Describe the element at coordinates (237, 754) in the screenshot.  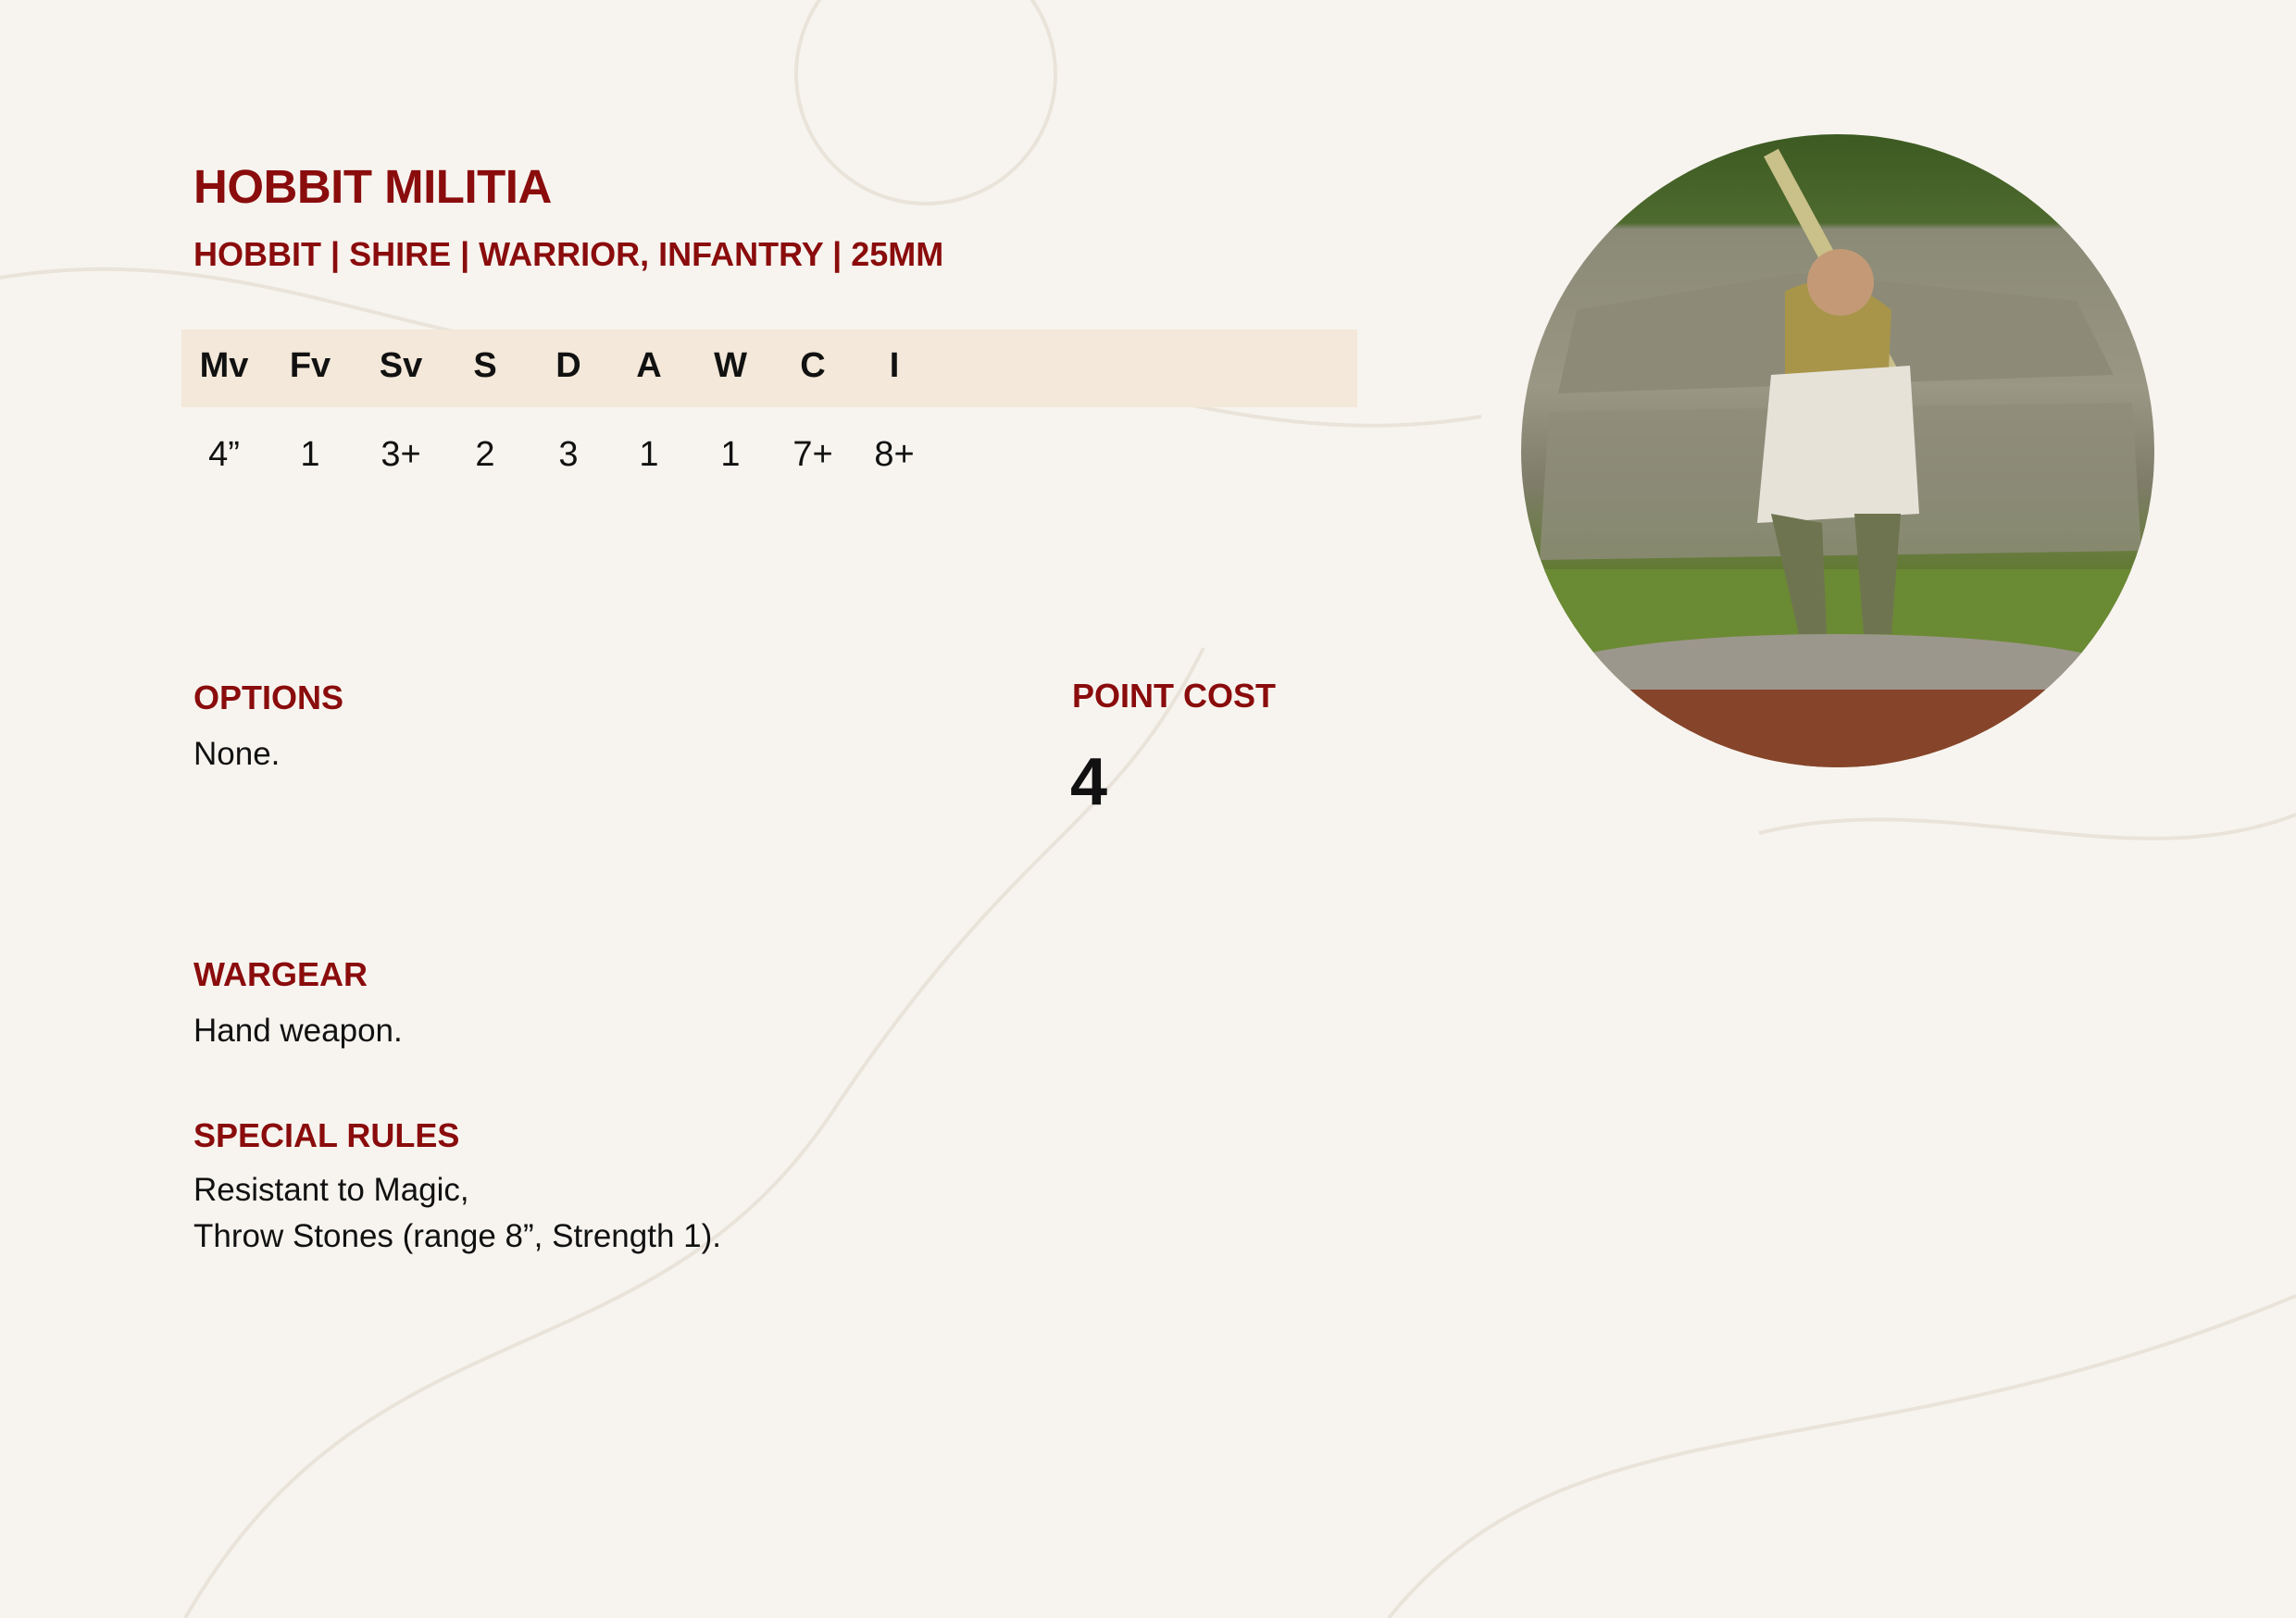
I see `options-text: None.` at that location.